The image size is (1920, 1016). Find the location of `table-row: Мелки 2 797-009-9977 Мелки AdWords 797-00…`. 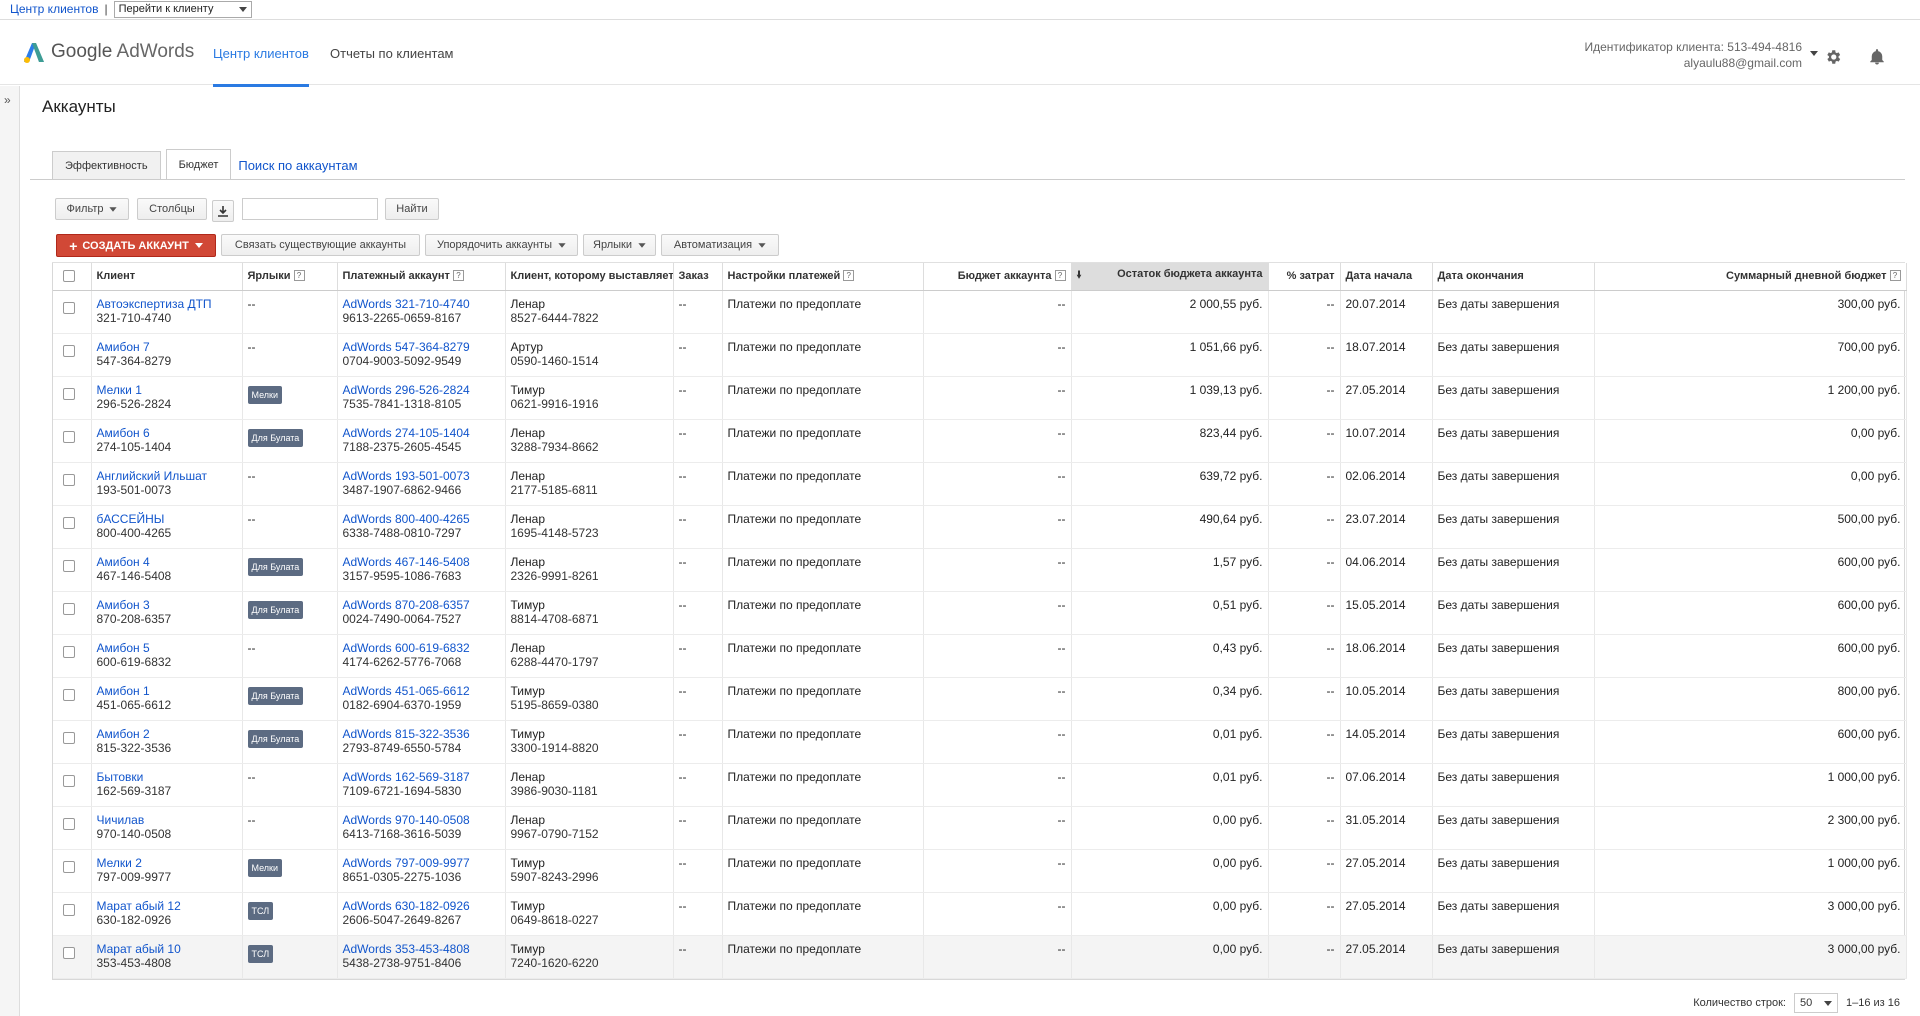

table-row: Мелки 2 797-009-9977 Мелки AdWords 797-00… is located at coordinates (980, 871).